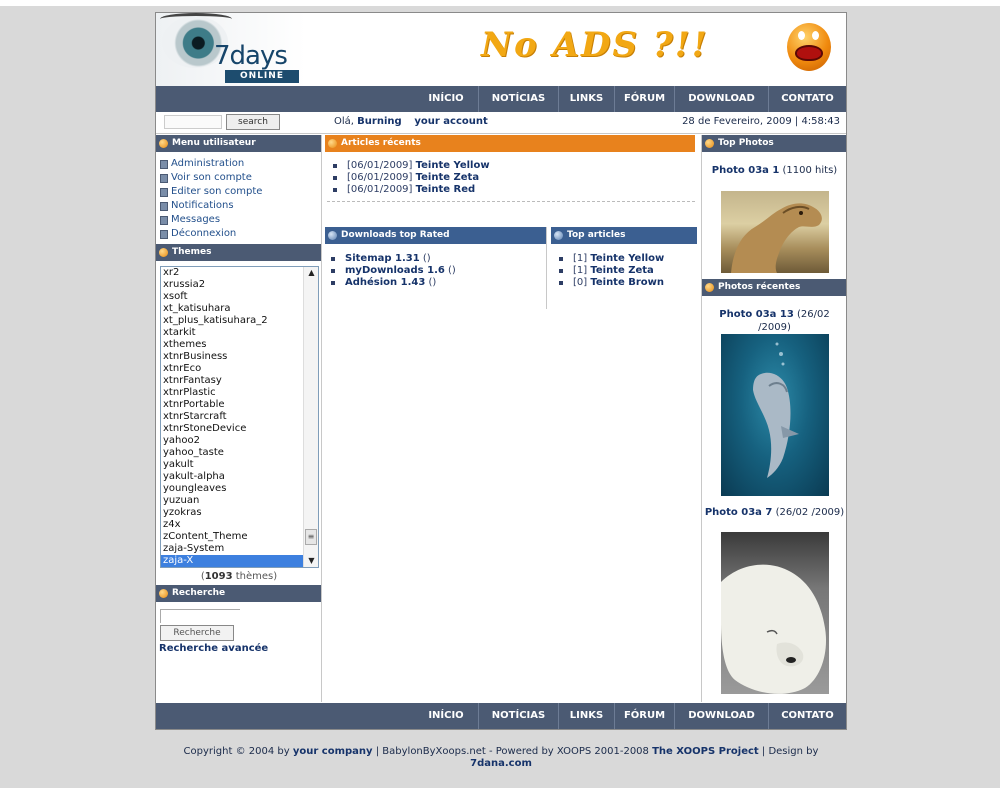 The height and width of the screenshot is (788, 1000). Describe the element at coordinates (516, 166) in the screenshot. I see `list-item: [06/01/2009] Teinte Yellow` at that location.